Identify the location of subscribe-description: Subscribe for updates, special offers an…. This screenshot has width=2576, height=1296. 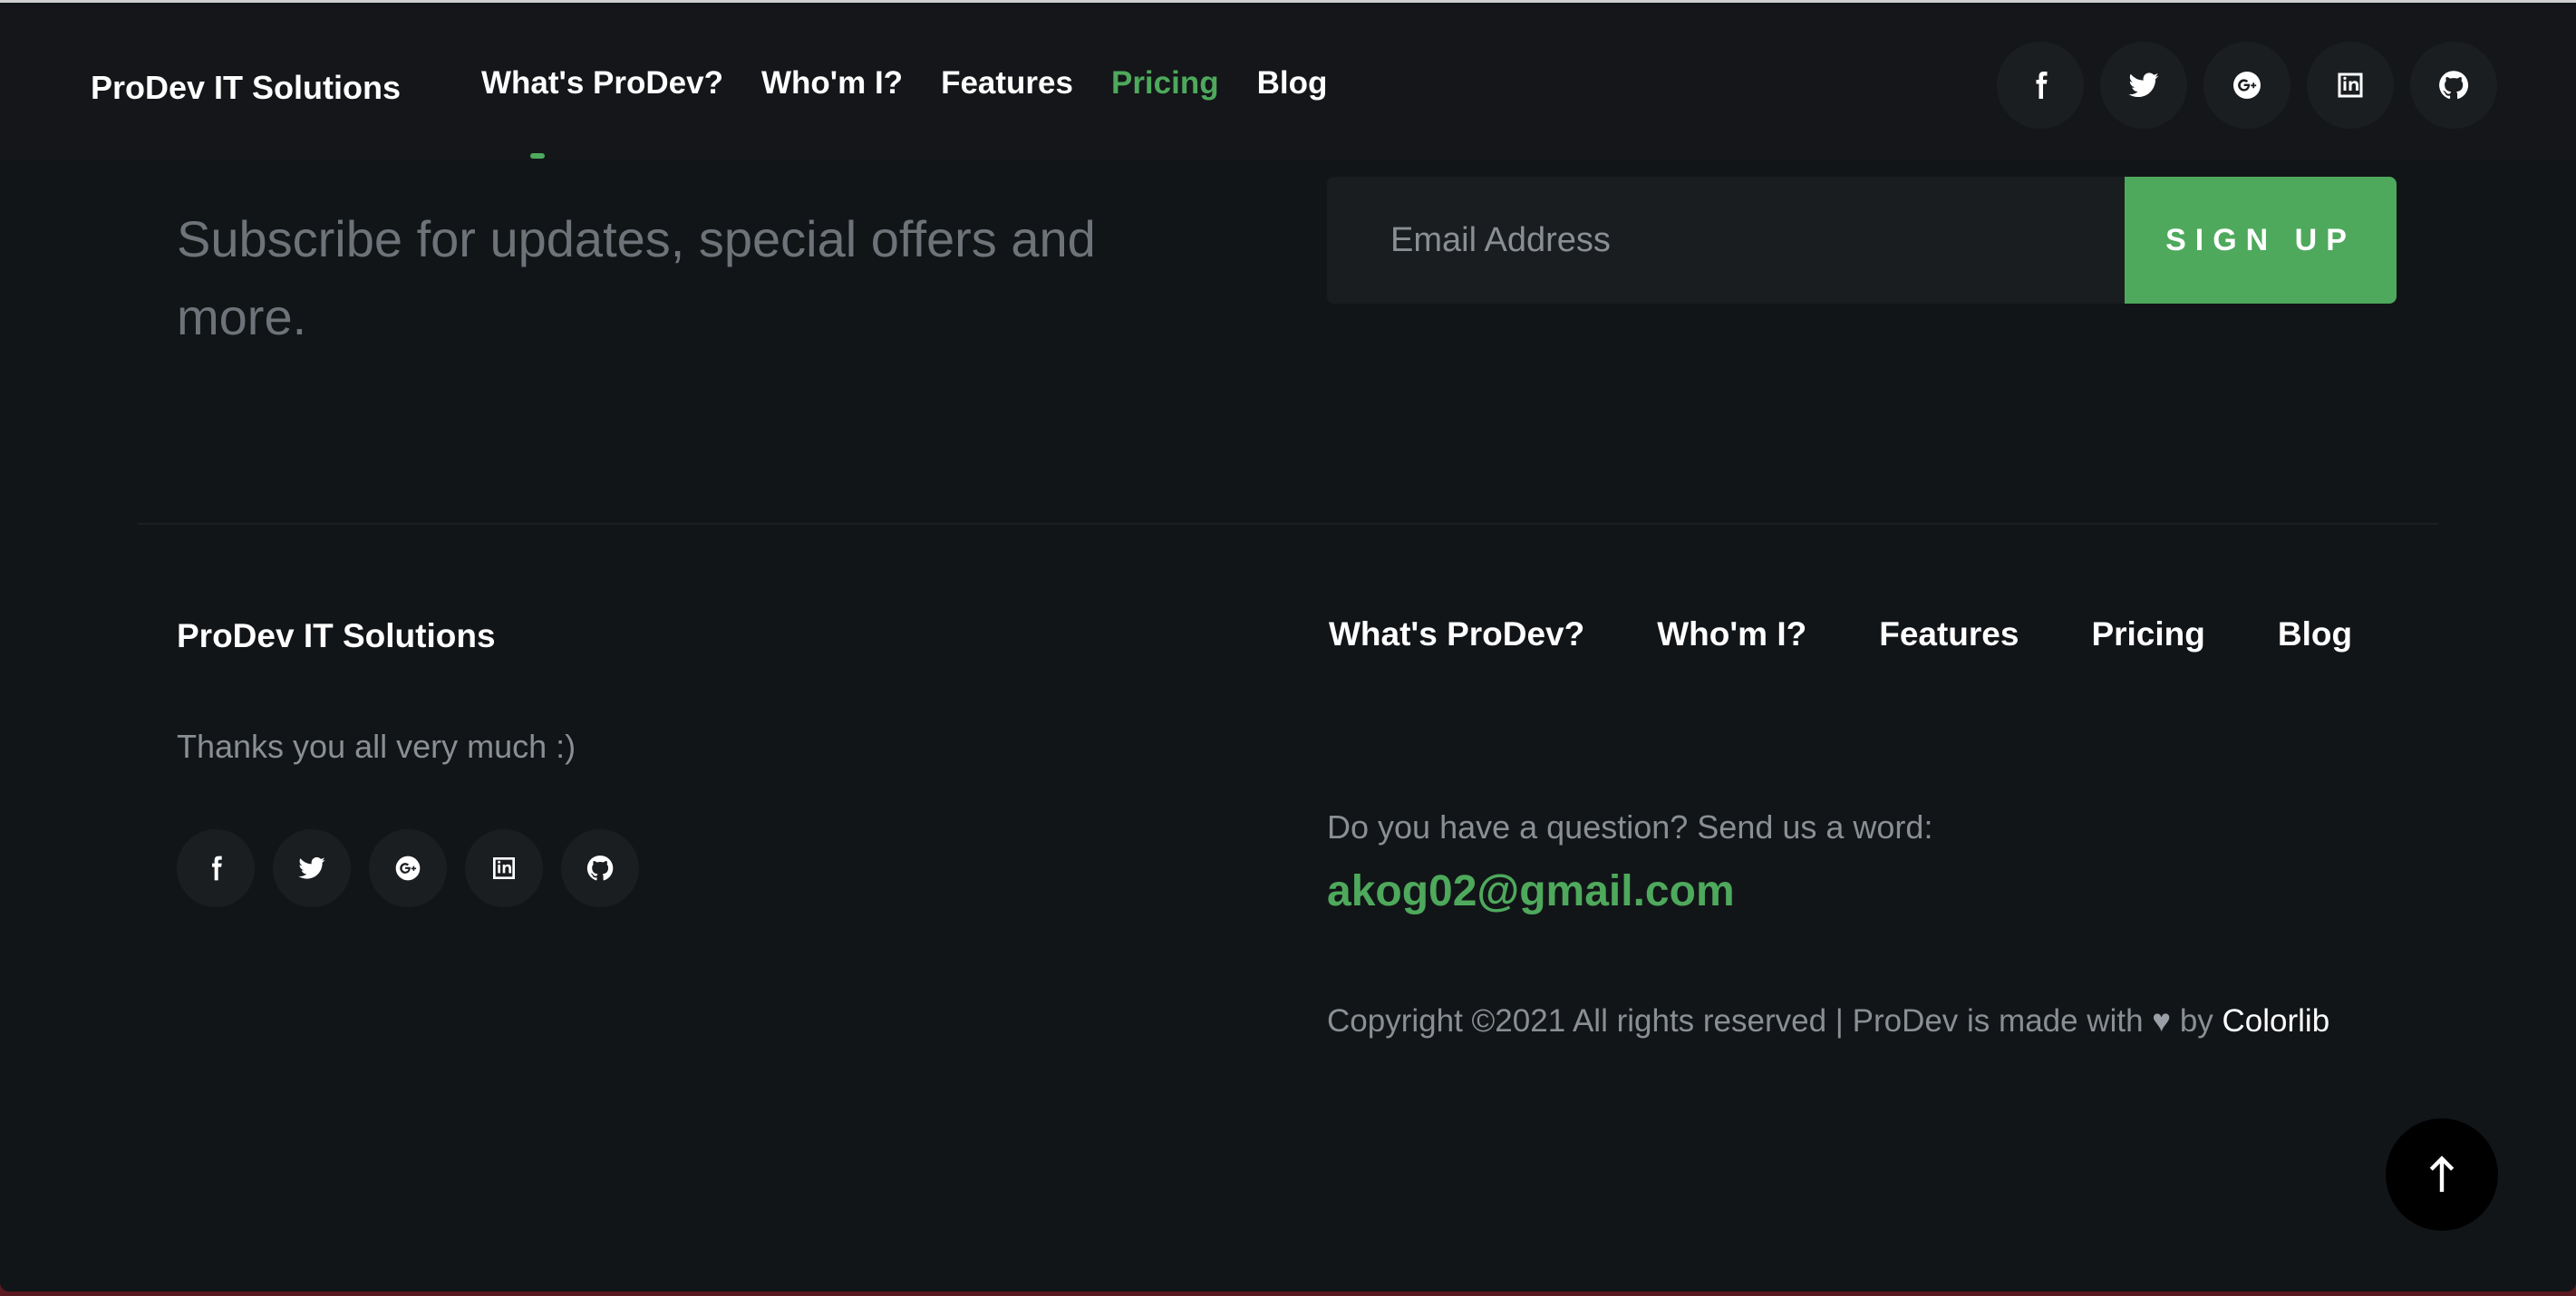
(636, 277).